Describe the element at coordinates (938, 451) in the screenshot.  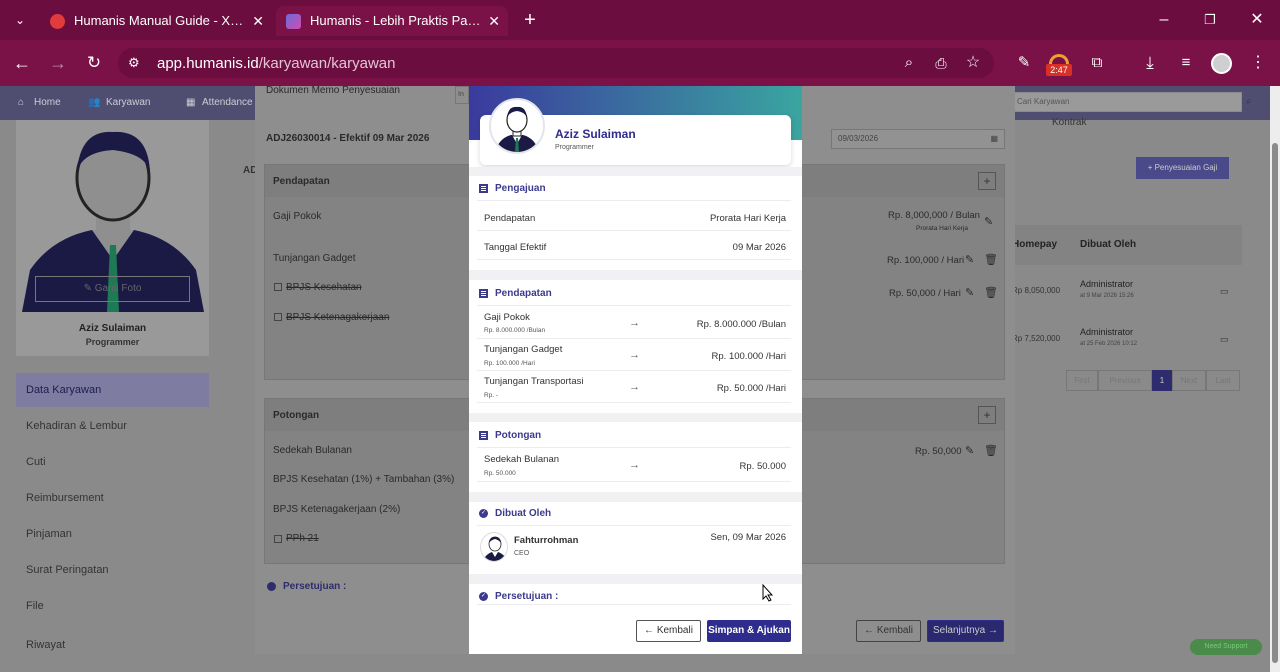
I see `deduction-row-value: Rp. 50,000` at that location.